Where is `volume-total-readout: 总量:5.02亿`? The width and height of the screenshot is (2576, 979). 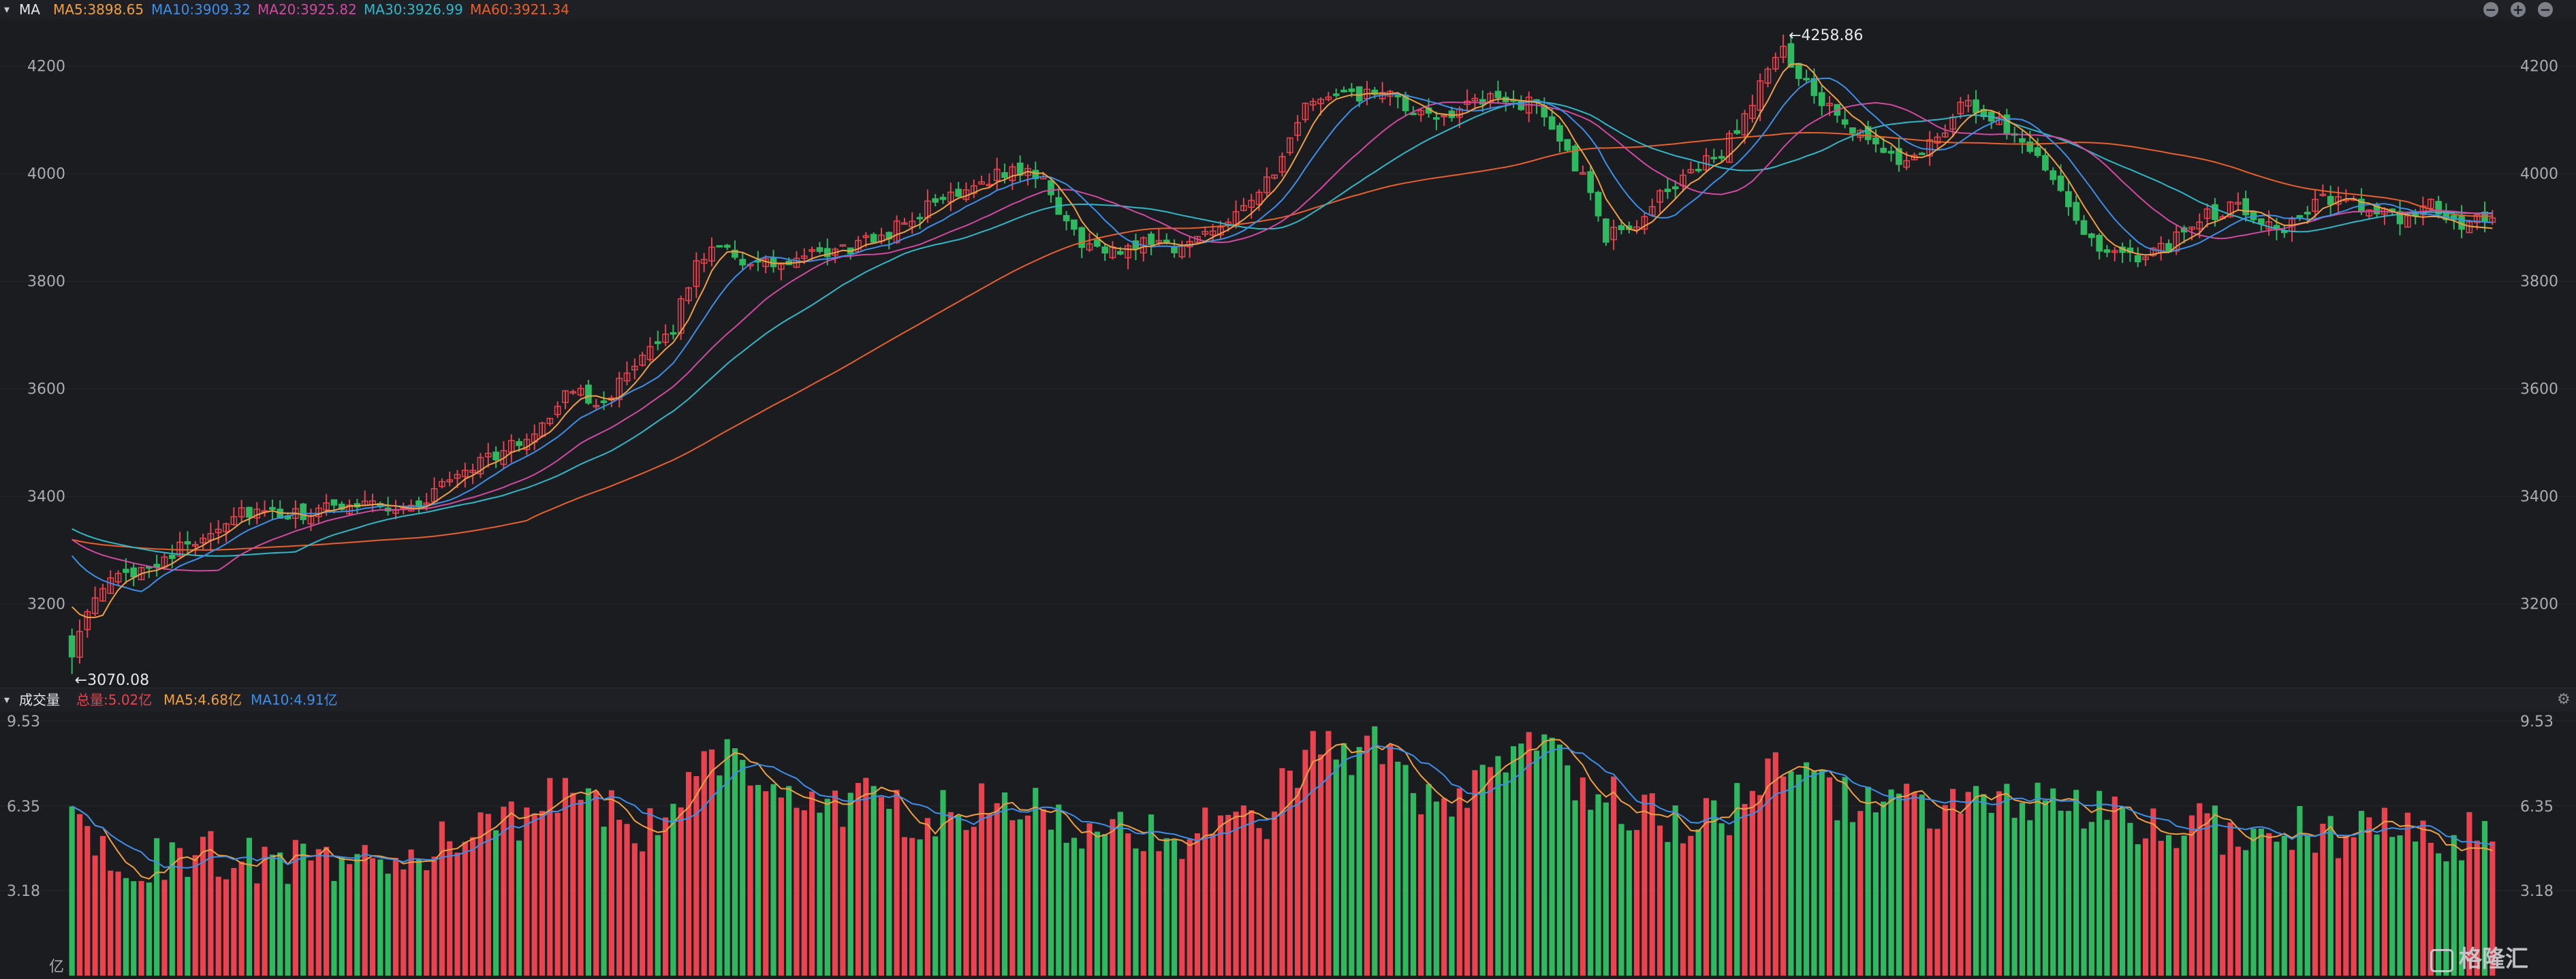
volume-total-readout: 总量:5.02亿 is located at coordinates (114, 700).